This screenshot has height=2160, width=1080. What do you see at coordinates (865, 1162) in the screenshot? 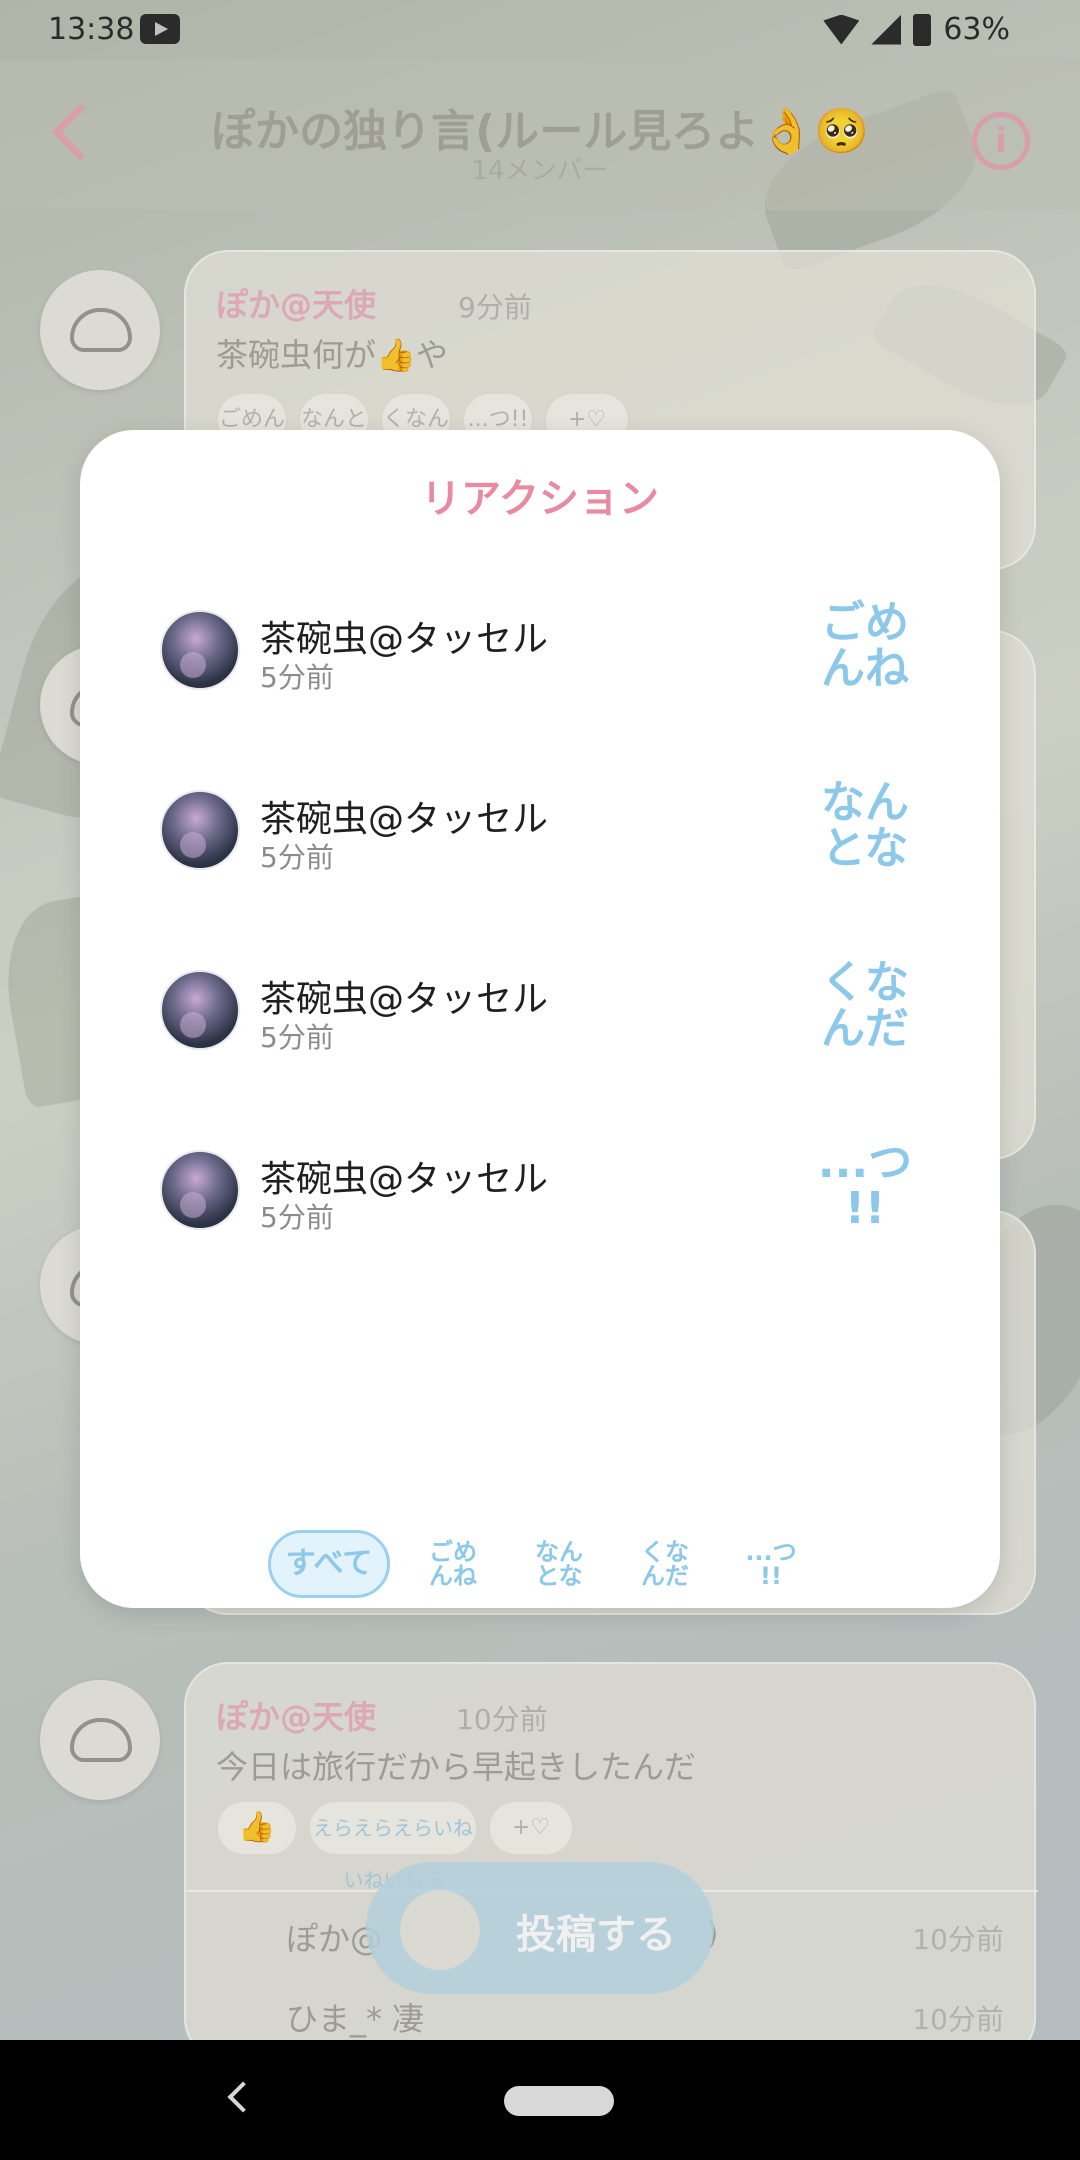
I see `reaction-sticker-line: ...つ` at bounding box center [865, 1162].